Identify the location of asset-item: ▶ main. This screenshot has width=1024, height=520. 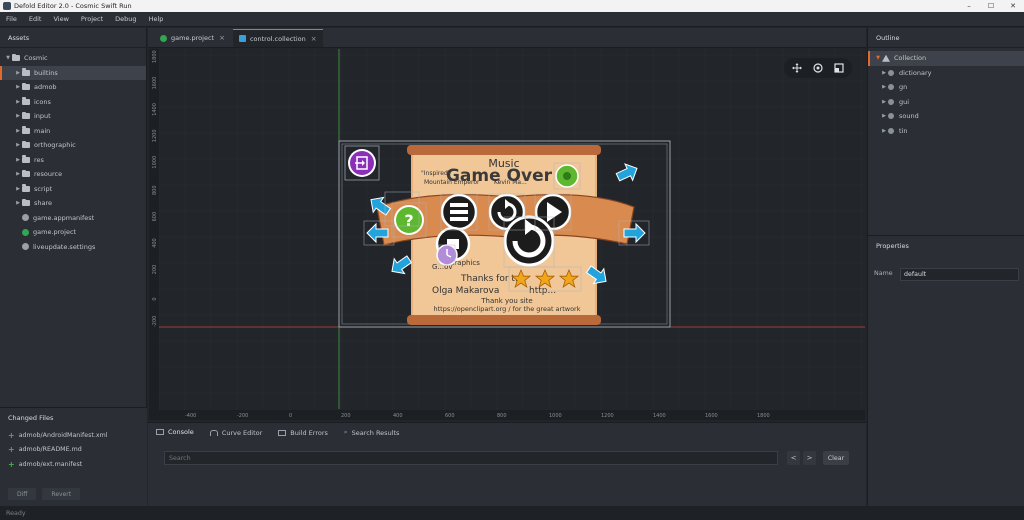
(73, 131).